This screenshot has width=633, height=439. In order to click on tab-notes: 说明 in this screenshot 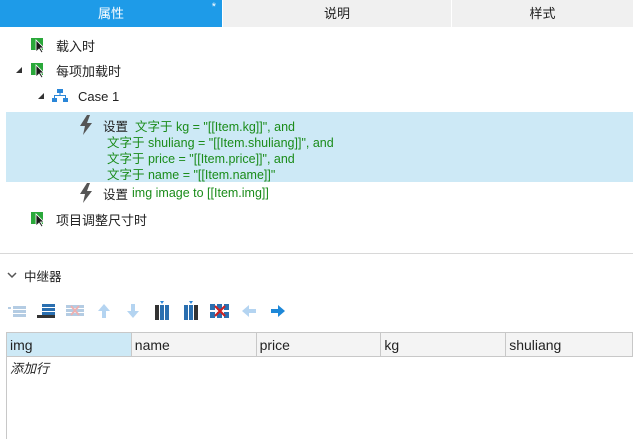, I will do `click(336, 13)`.